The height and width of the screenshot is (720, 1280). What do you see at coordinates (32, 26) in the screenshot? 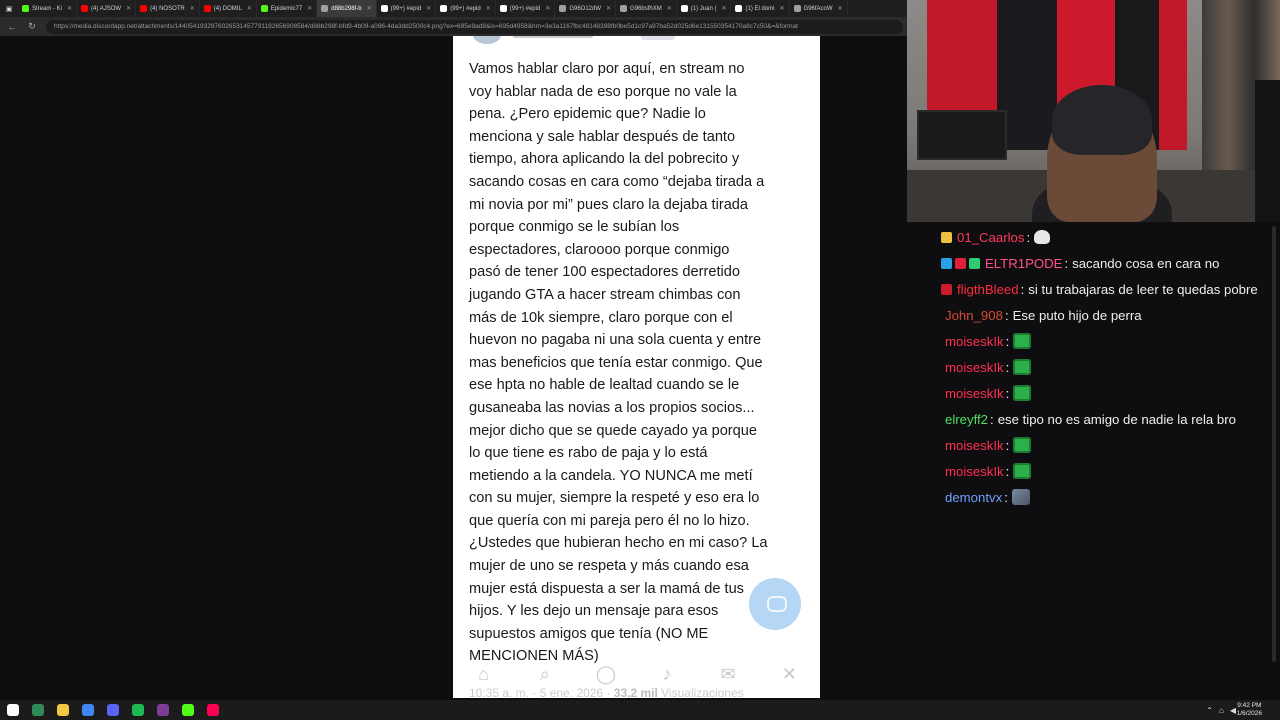
I see `reload-icon: ↻` at bounding box center [32, 26].